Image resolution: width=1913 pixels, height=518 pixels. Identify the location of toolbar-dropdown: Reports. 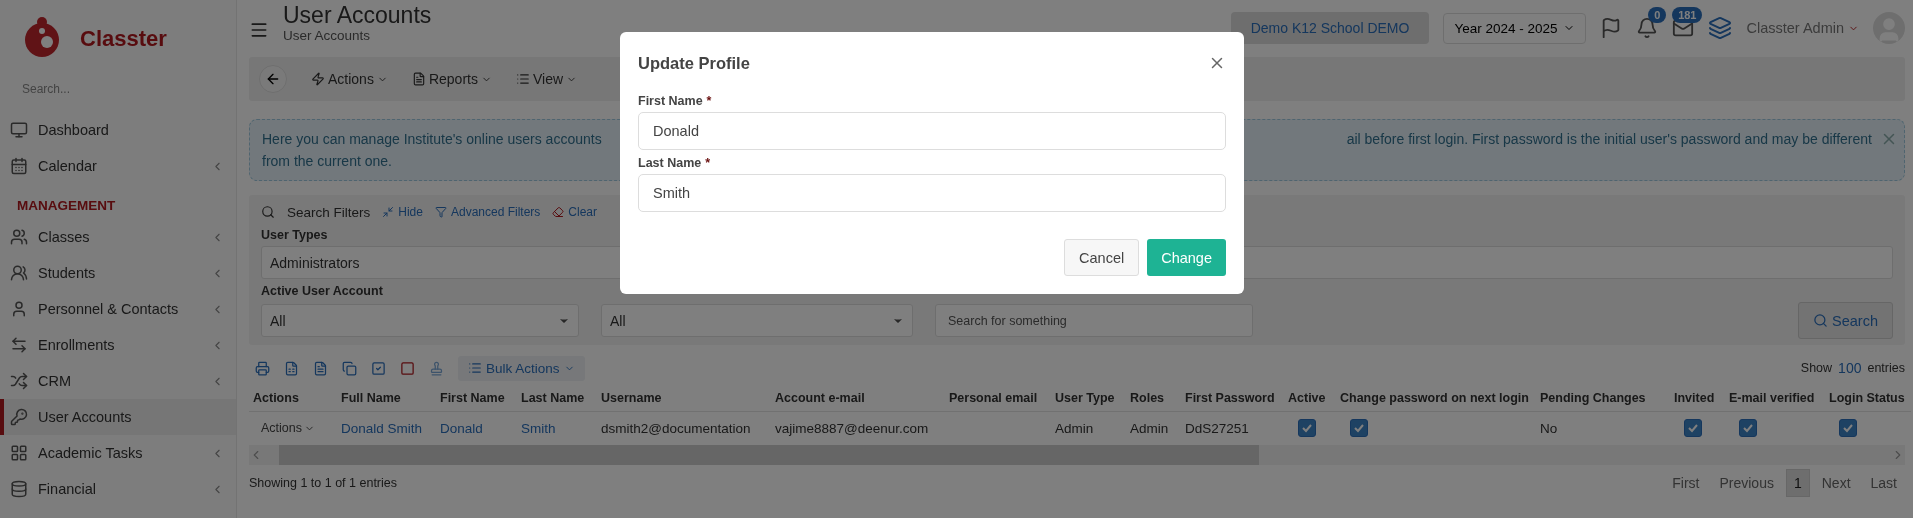
(451, 79).